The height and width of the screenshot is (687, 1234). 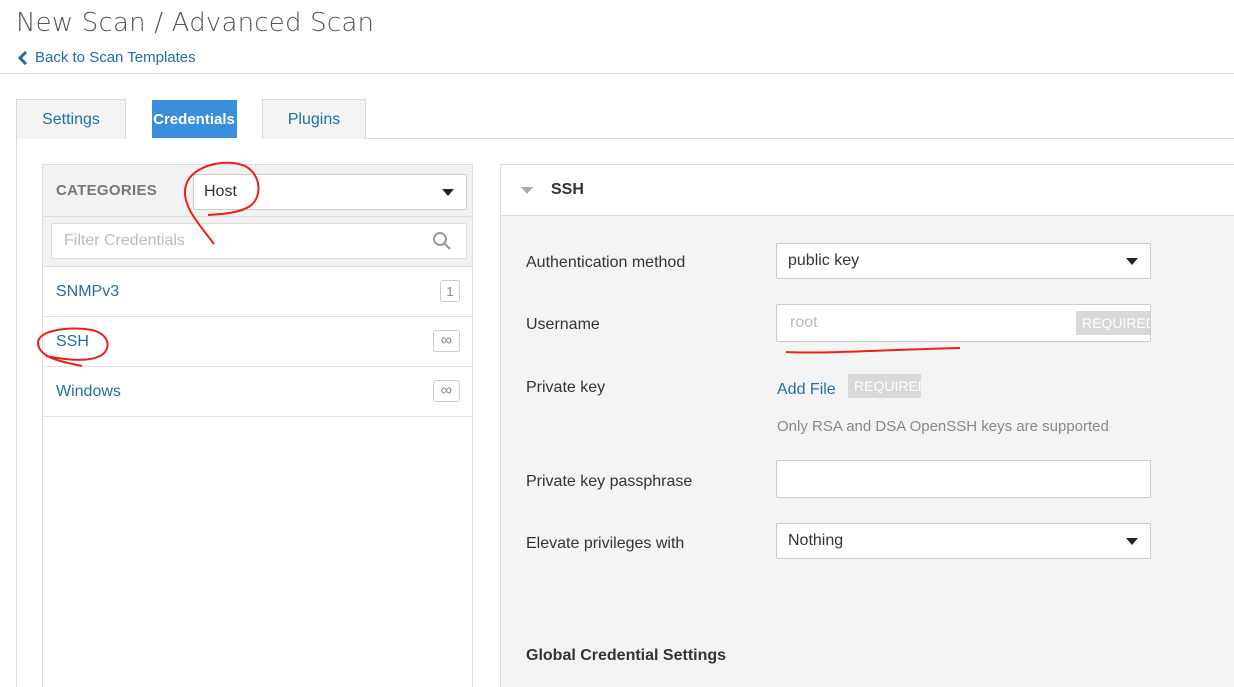 I want to click on ssh-section-header: SSH, so click(x=867, y=190).